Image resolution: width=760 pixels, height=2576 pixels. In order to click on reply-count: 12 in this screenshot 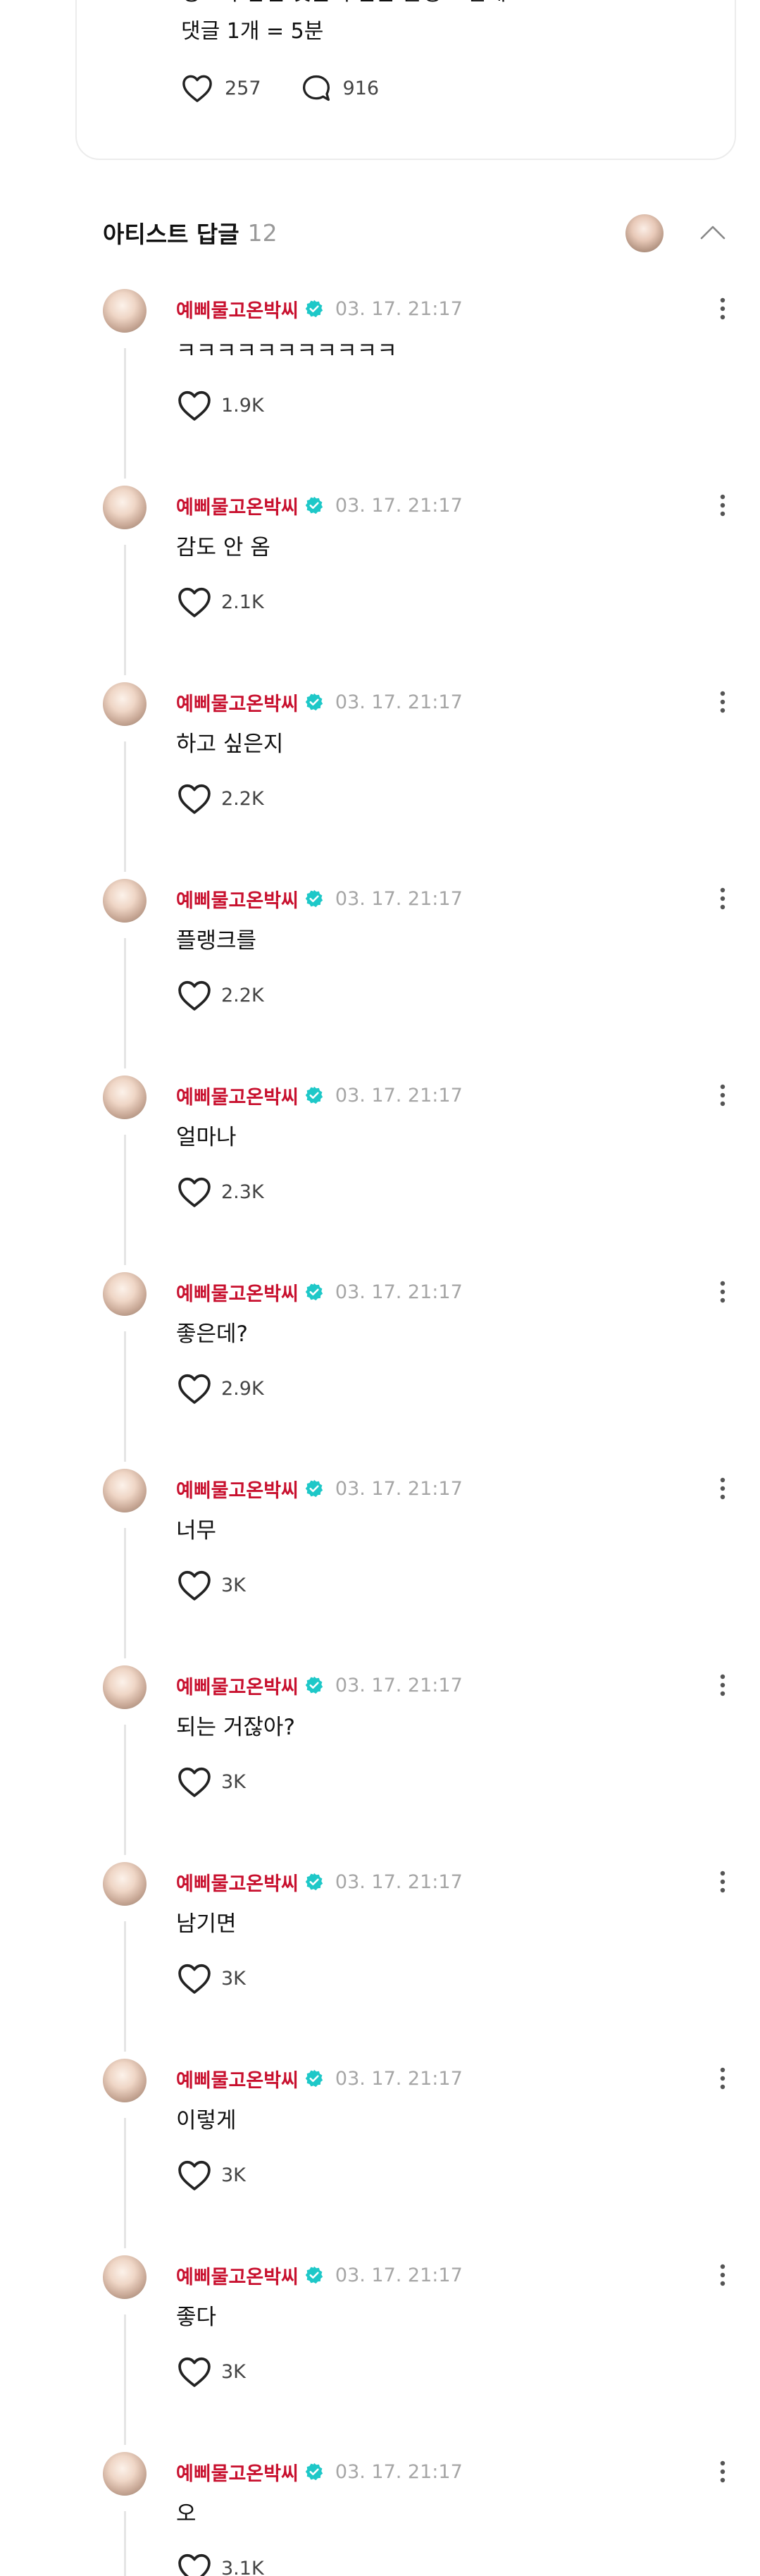, I will do `click(262, 233)`.